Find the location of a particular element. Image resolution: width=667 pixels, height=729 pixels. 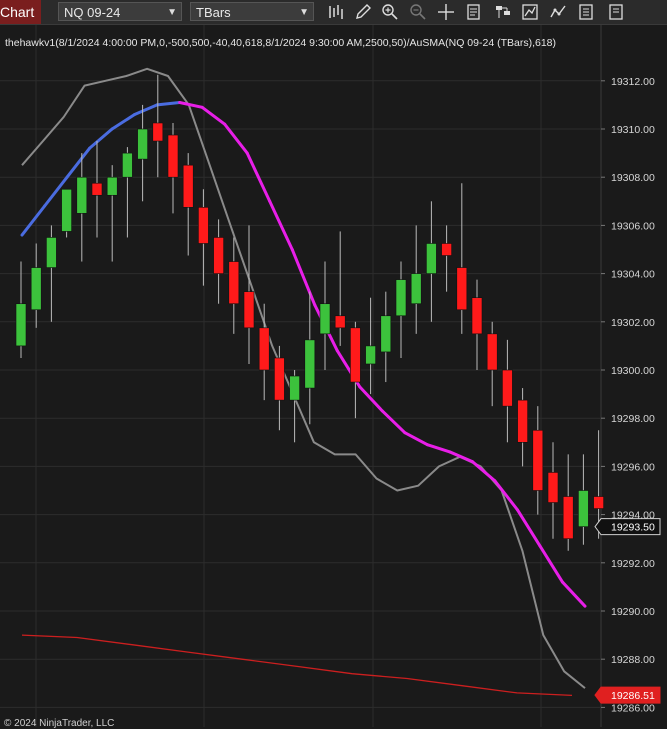

tick-label: 19292.00 is located at coordinates (633, 564).